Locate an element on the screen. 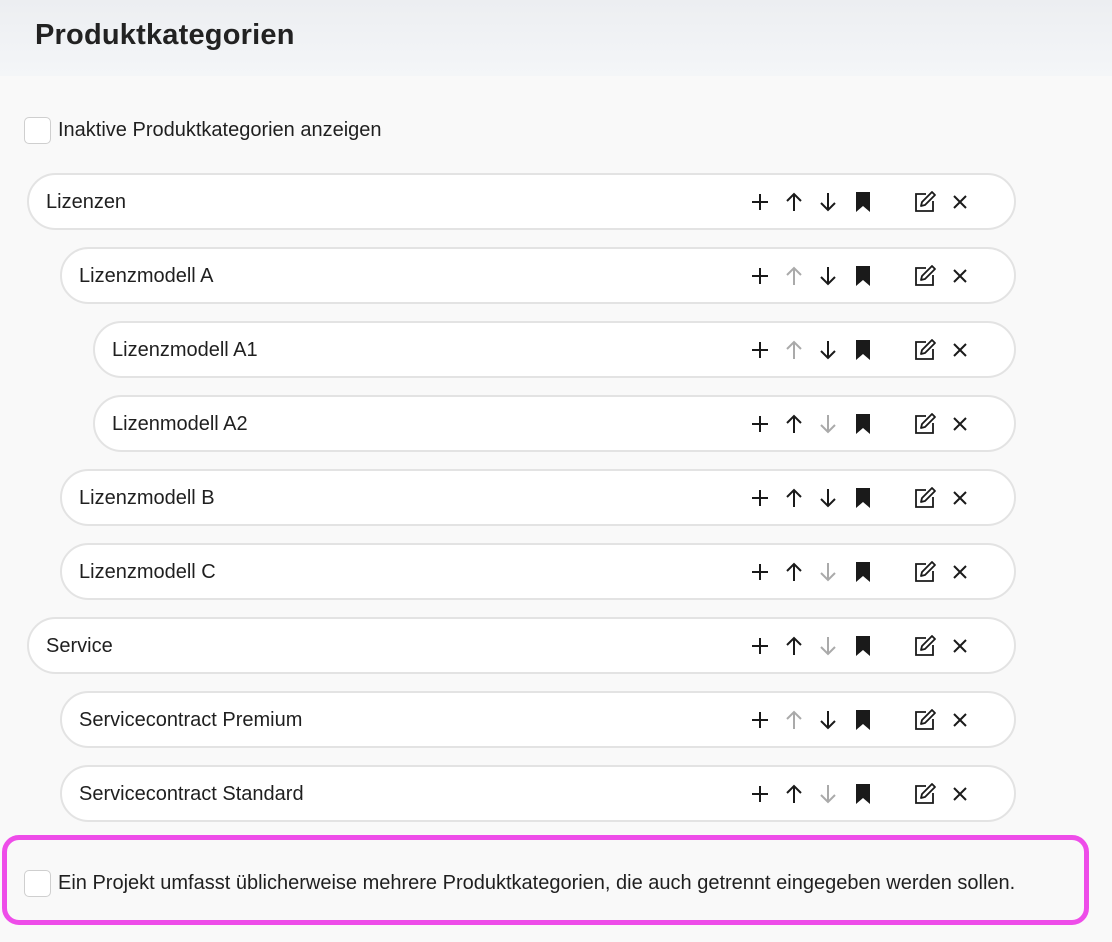 Image resolution: width=1112 pixels, height=942 pixels. show-inactive-checkbox is located at coordinates (37, 130).